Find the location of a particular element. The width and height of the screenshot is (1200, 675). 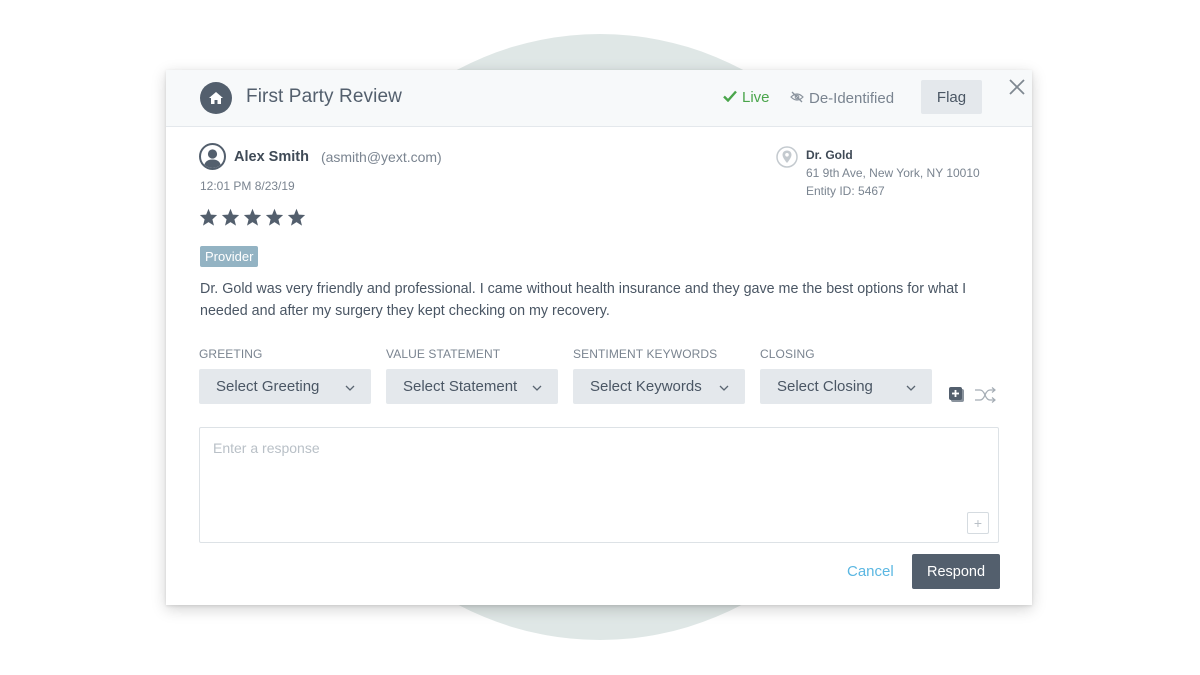

value-statement-select-value: Select Statement is located at coordinates (460, 386).